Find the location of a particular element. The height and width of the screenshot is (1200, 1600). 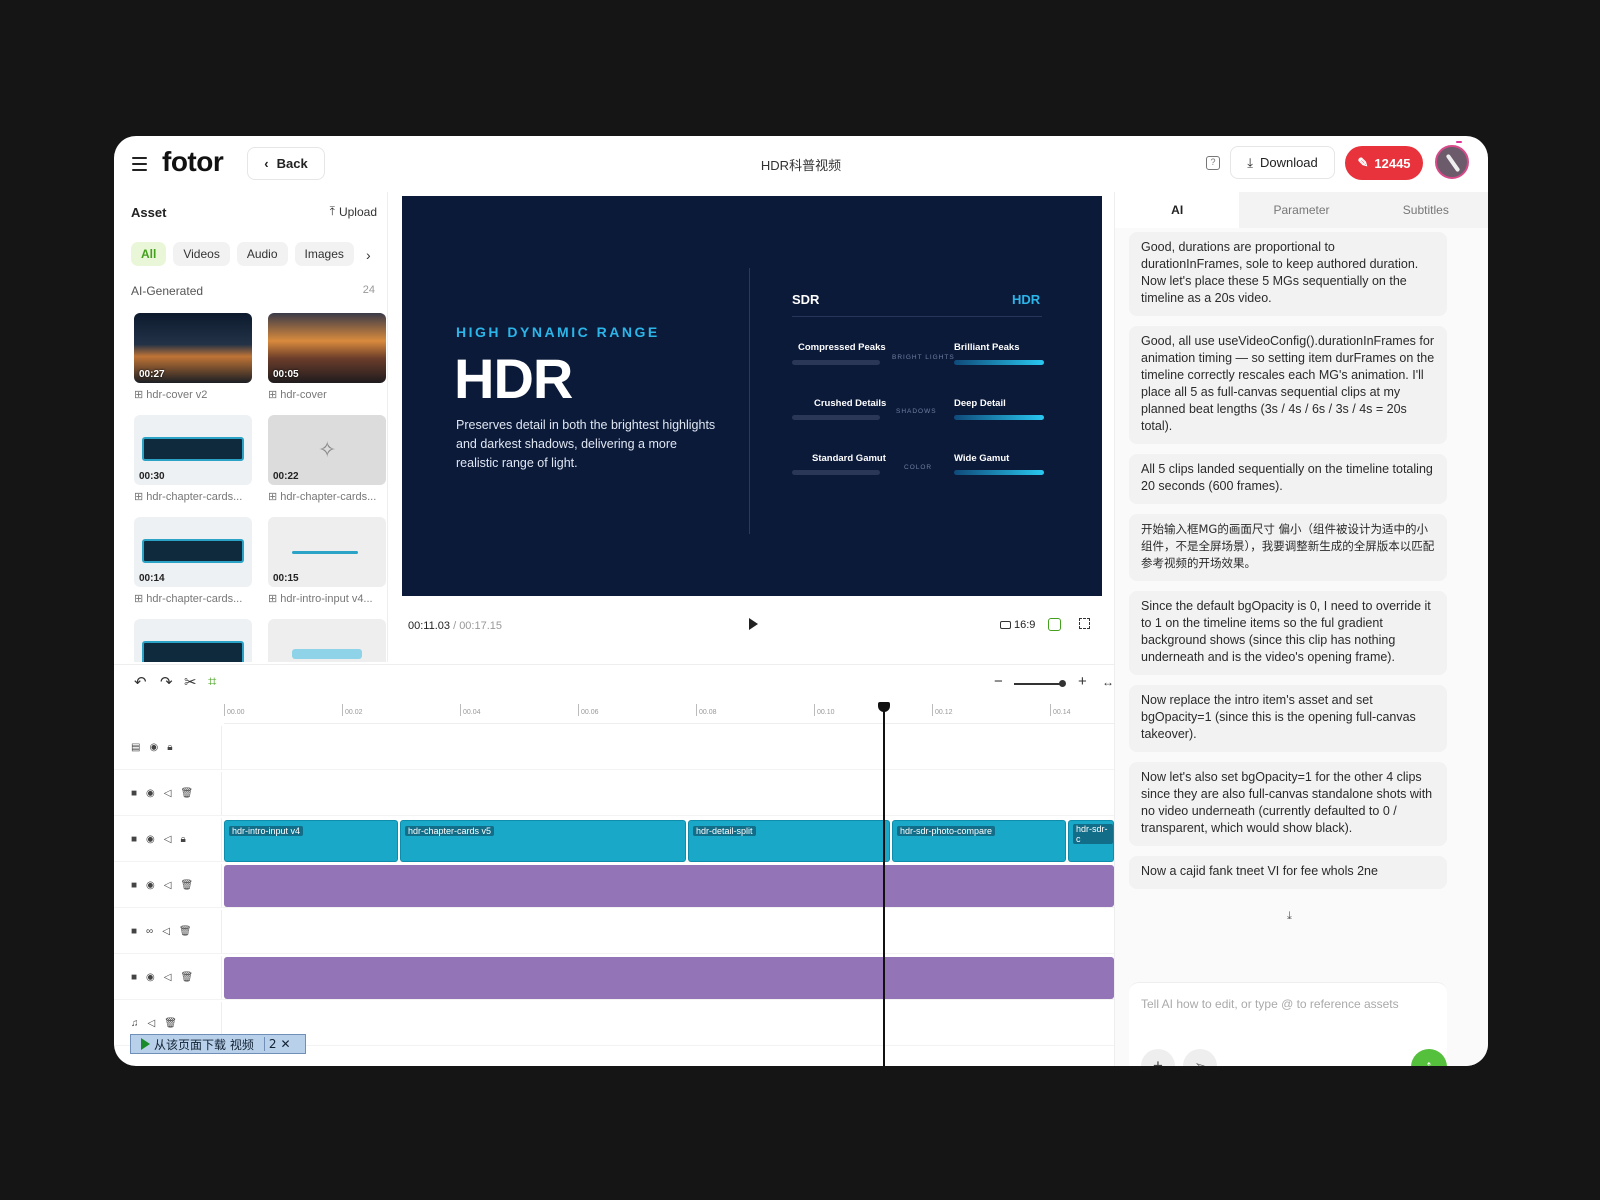

sdr-label: SDR is located at coordinates (806, 299).